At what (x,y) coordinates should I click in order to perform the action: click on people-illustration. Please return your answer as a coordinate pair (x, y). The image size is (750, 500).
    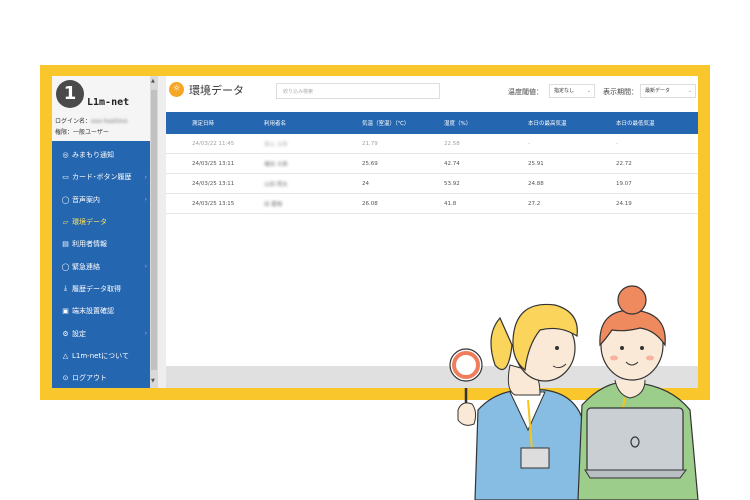
    Looking at the image, I should click on (574, 392).